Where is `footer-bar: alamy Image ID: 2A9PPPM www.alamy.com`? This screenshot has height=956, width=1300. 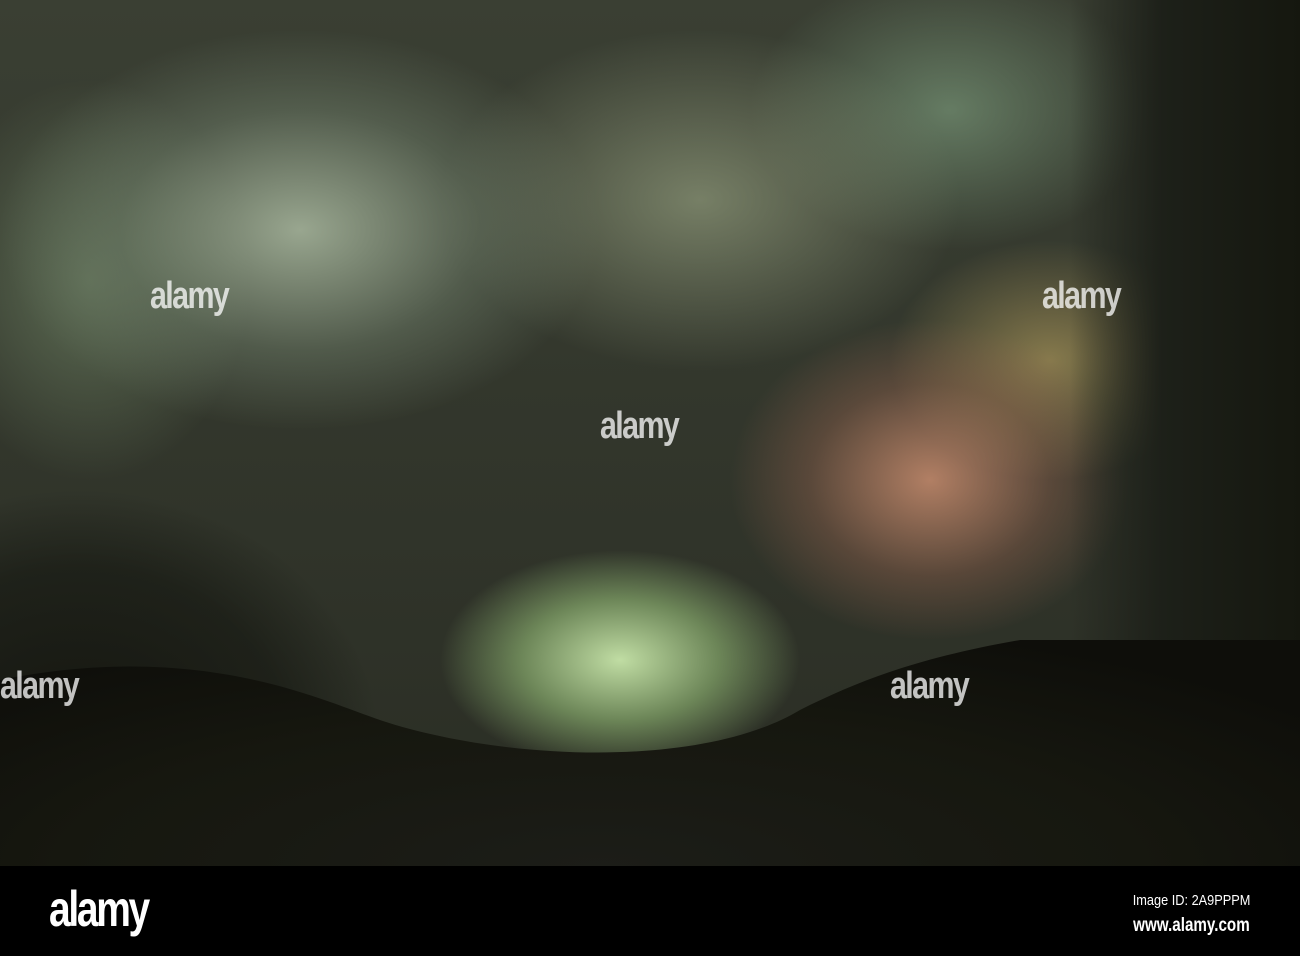
footer-bar: alamy Image ID: 2A9PPPM www.alamy.com is located at coordinates (650, 911).